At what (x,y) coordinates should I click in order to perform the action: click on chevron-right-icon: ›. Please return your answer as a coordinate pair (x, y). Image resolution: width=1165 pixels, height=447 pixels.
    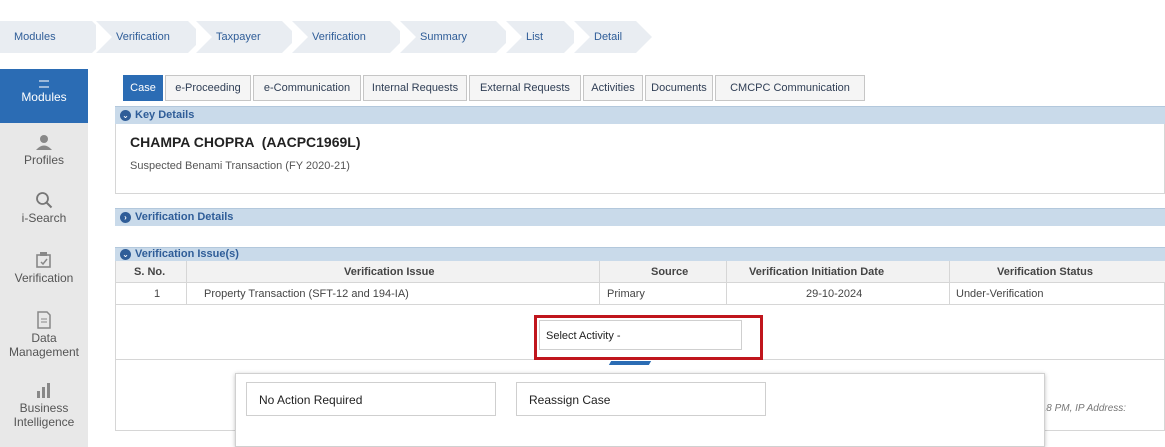
    Looking at the image, I should click on (125, 217).